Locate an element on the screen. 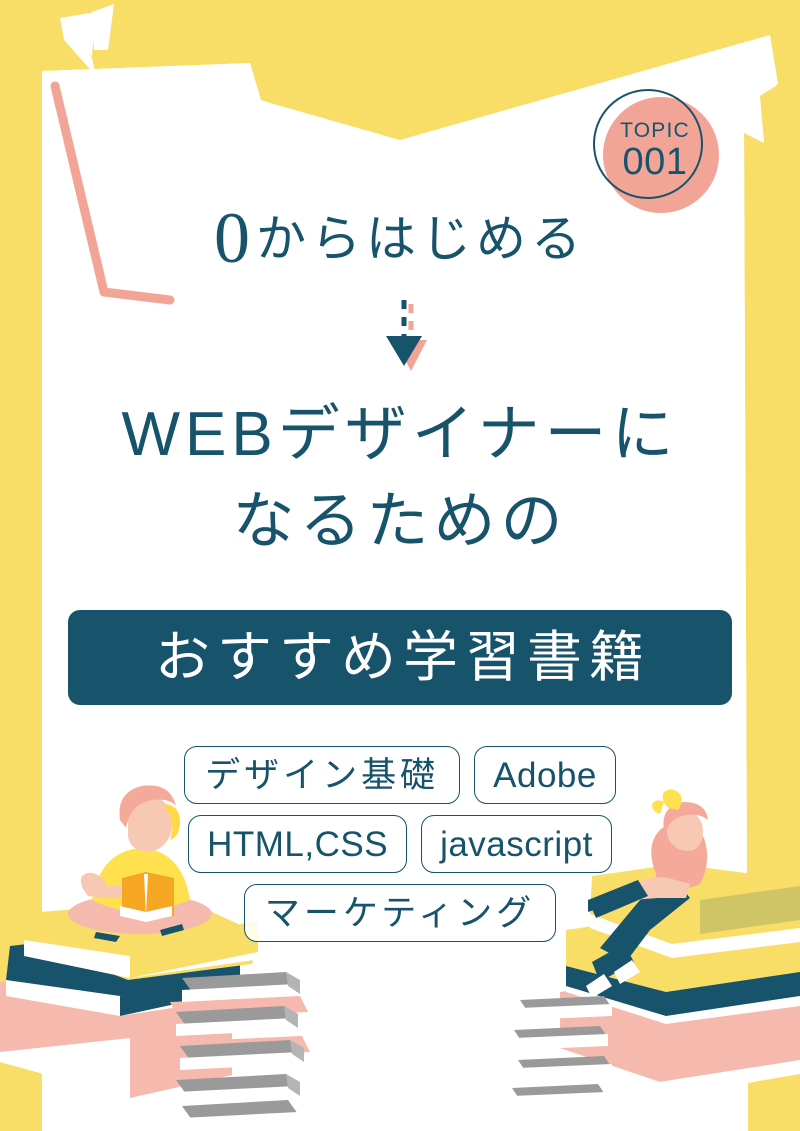  topic-badge: TOPIC 001 is located at coordinates (655, 150).